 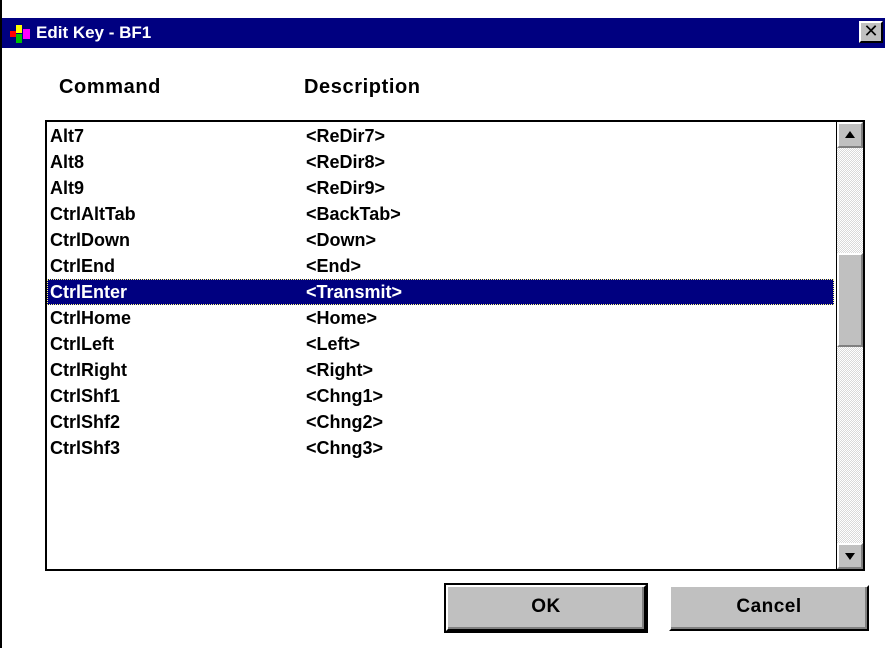 What do you see at coordinates (440, 422) in the screenshot?
I see `list-item: CtrlShf2 <Chng2>` at bounding box center [440, 422].